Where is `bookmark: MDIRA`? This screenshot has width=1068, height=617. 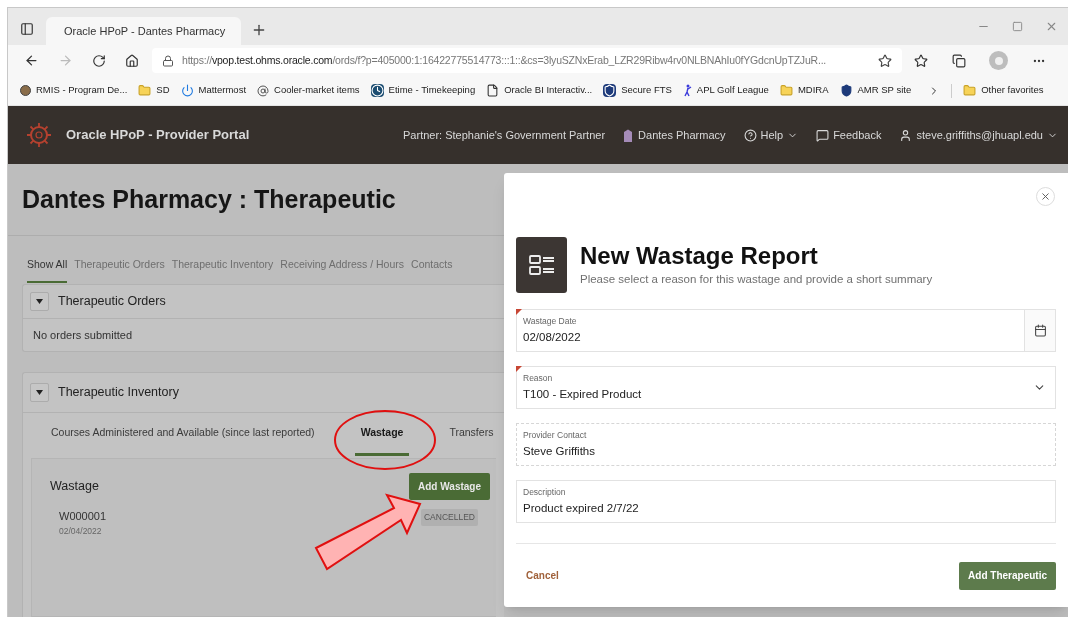 bookmark: MDIRA is located at coordinates (804, 90).